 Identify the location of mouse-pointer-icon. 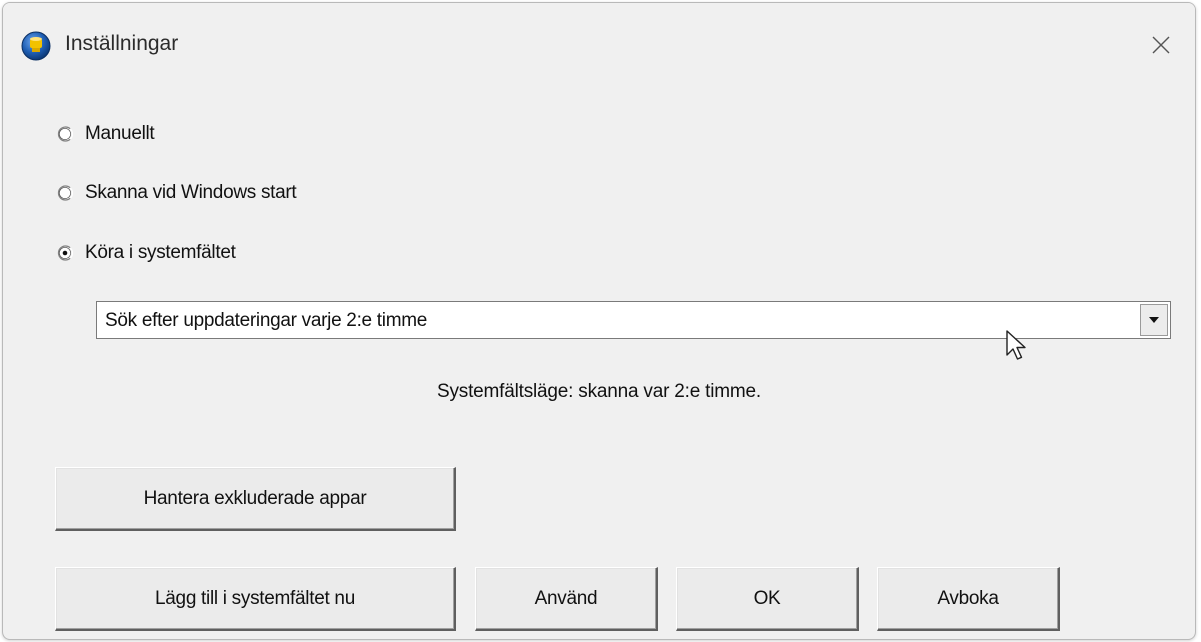
(1016, 345).